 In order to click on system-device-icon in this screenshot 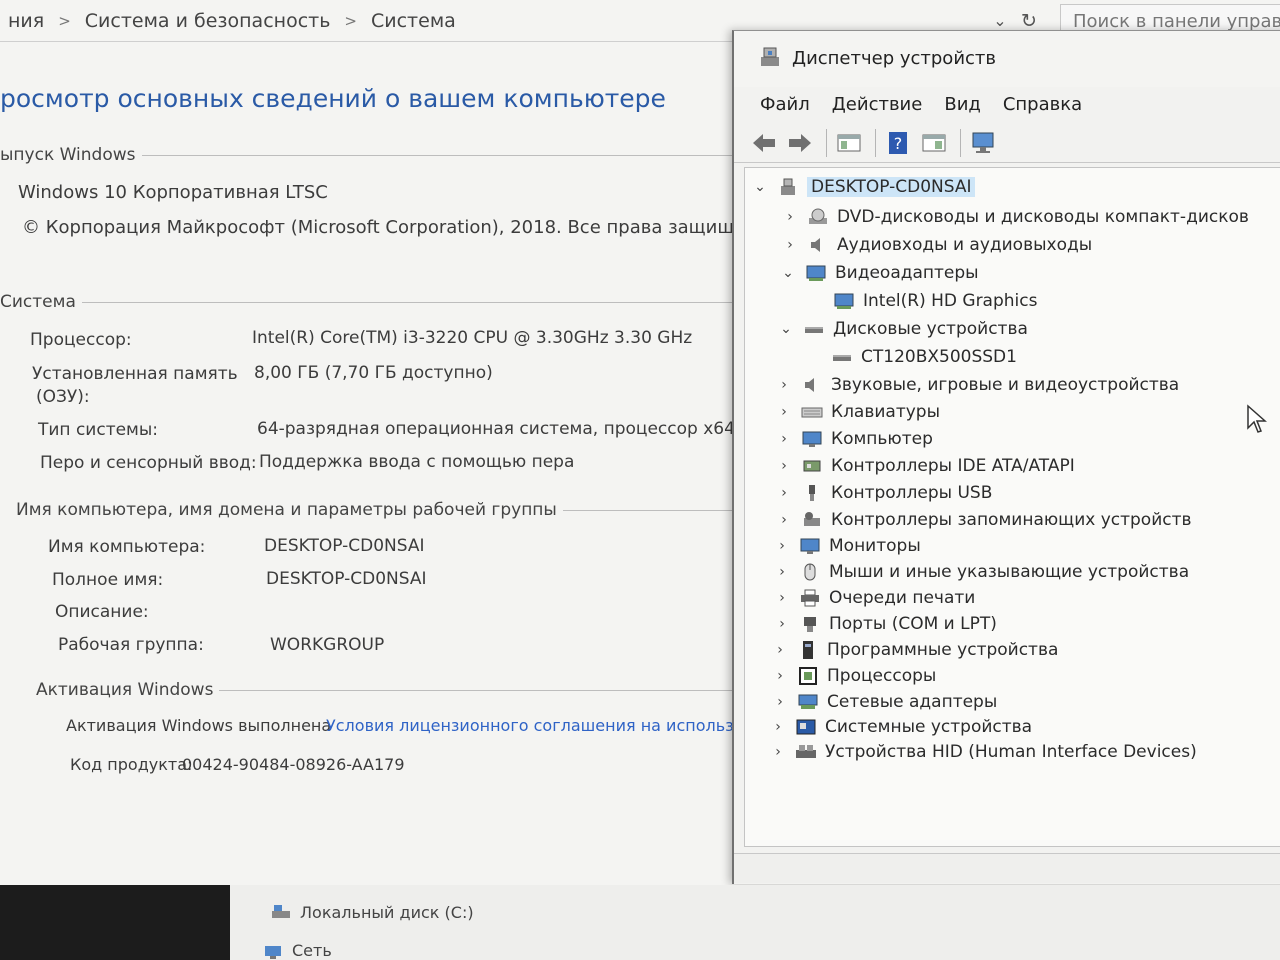, I will do `click(806, 727)`.